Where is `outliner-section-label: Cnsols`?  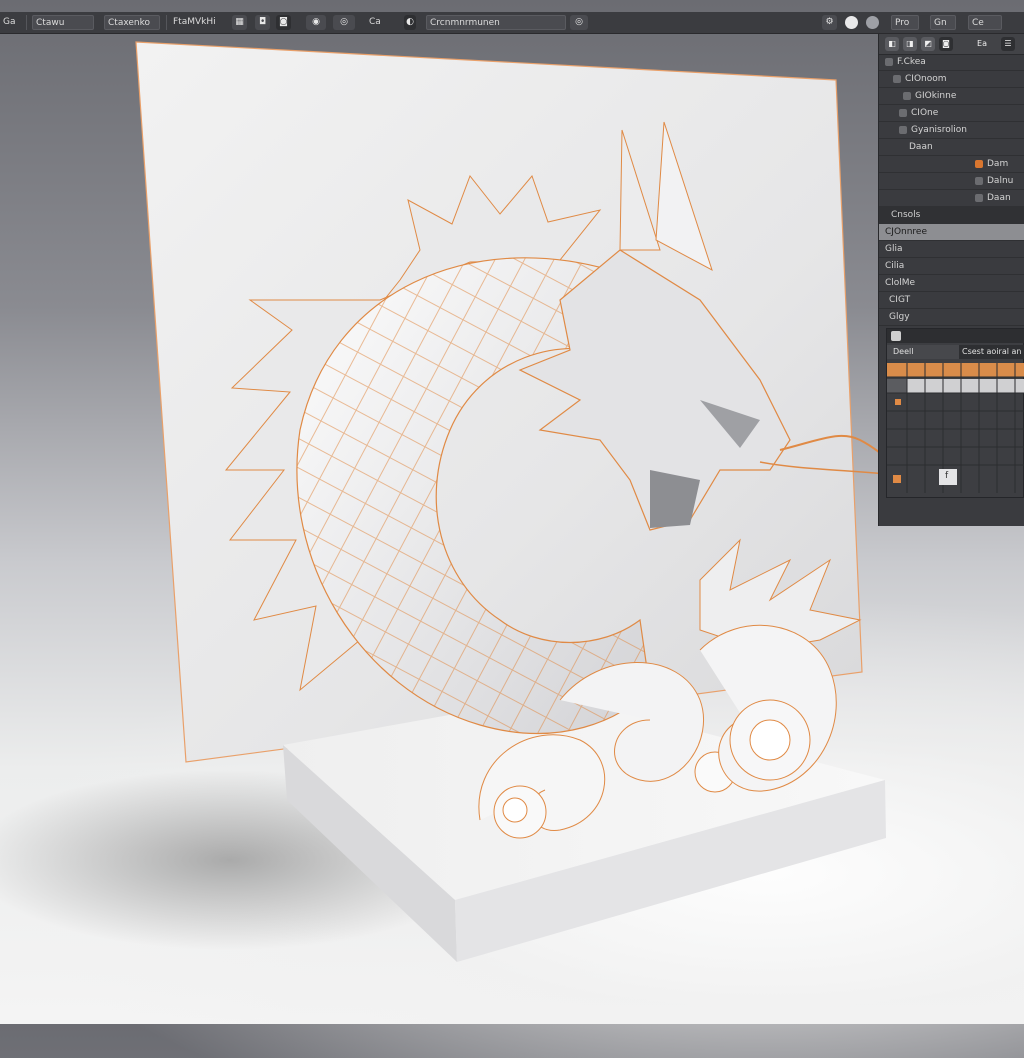 outliner-section-label: Cnsols is located at coordinates (951, 215).